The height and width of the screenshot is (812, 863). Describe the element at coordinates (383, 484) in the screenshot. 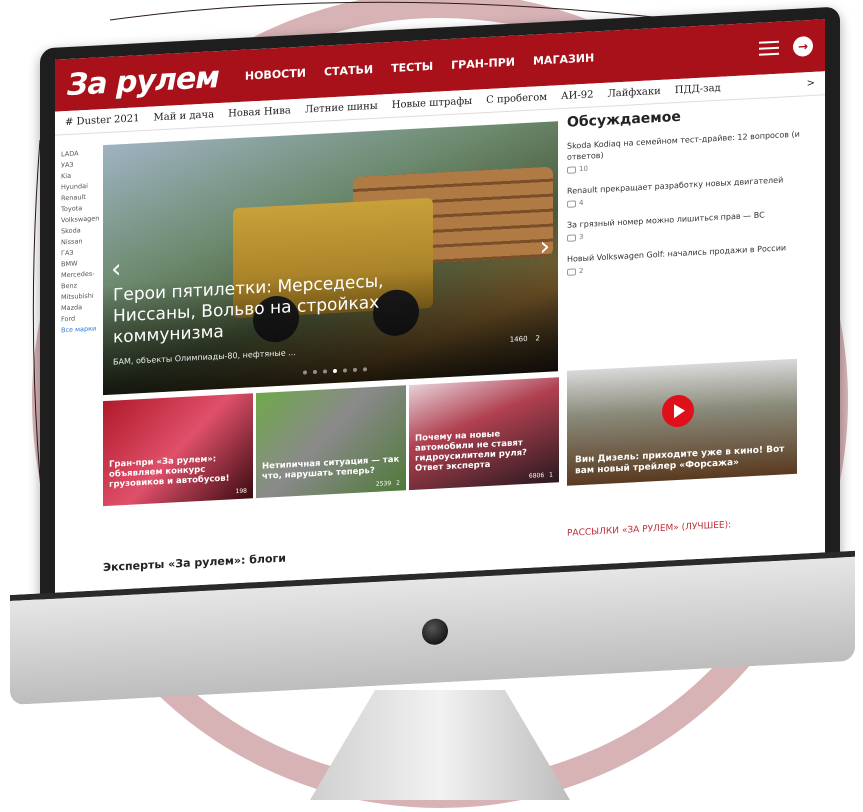

I see `views-count: 2539` at that location.